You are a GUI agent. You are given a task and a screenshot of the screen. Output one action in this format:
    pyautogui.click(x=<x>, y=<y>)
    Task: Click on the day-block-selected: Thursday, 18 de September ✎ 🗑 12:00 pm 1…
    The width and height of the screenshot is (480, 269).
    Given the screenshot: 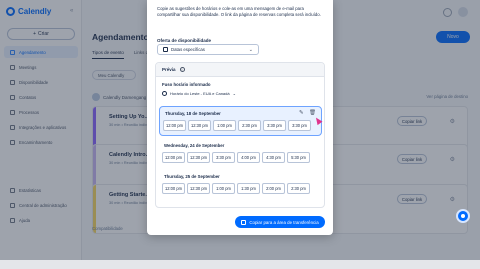 What is the action you would take?
    pyautogui.click(x=241, y=121)
    